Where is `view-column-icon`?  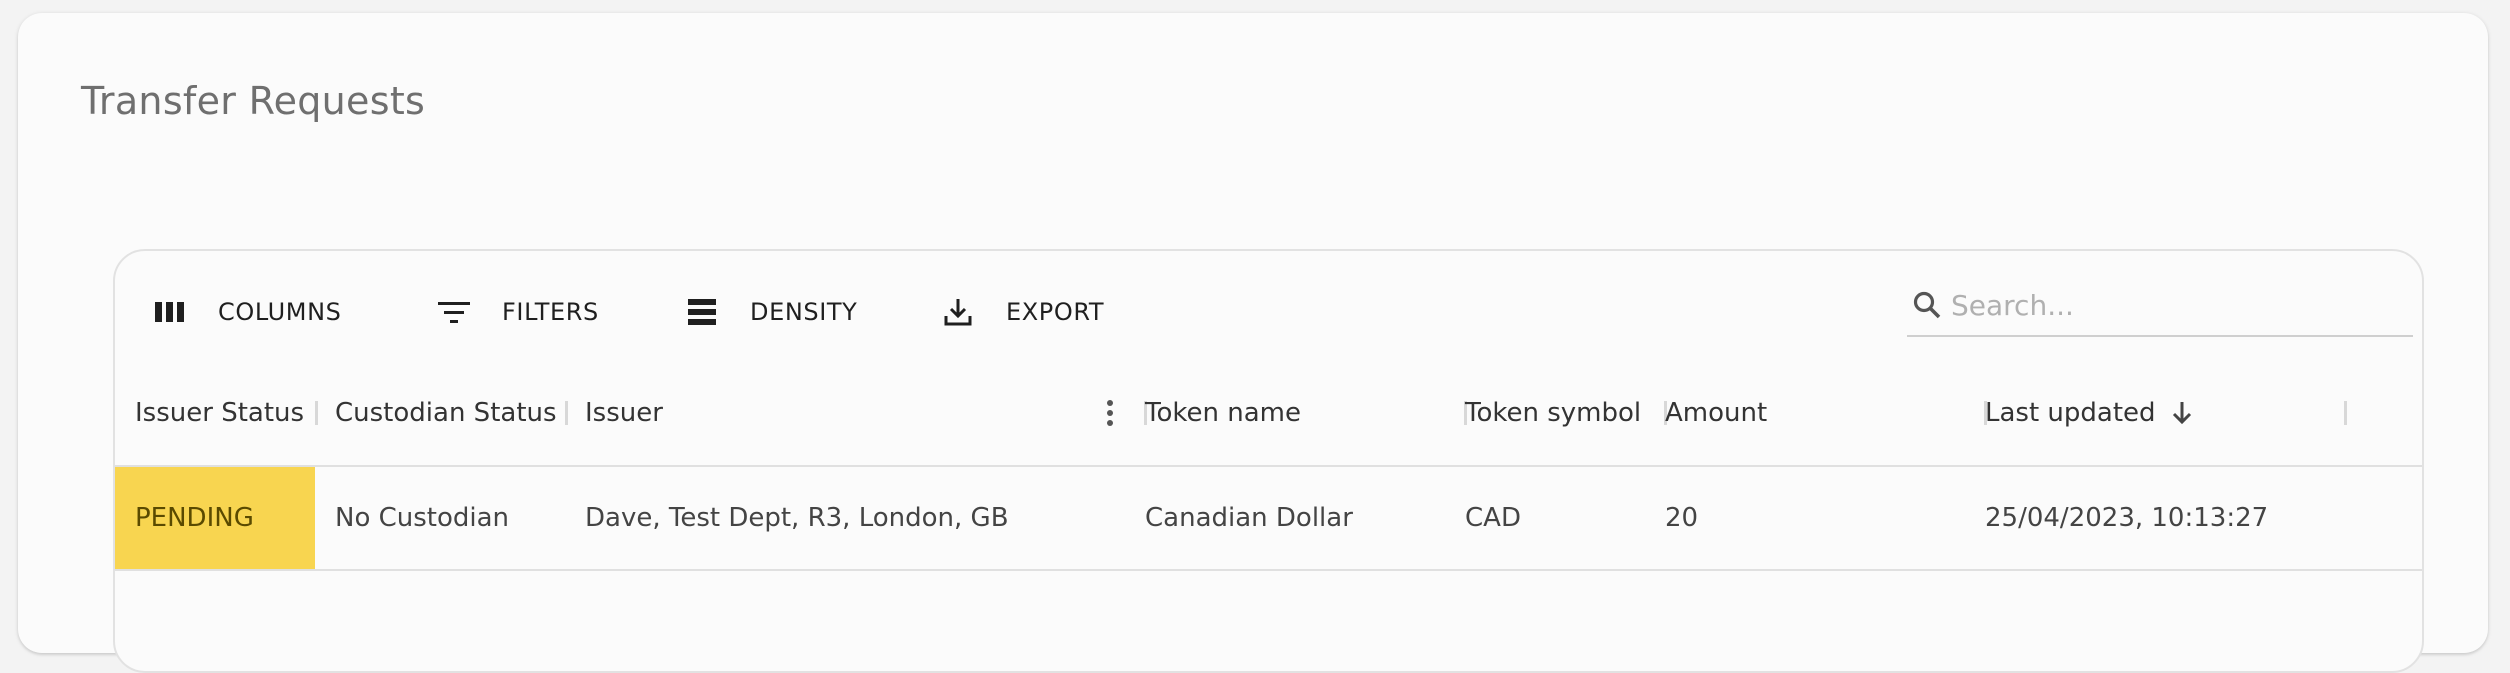 view-column-icon is located at coordinates (170, 312).